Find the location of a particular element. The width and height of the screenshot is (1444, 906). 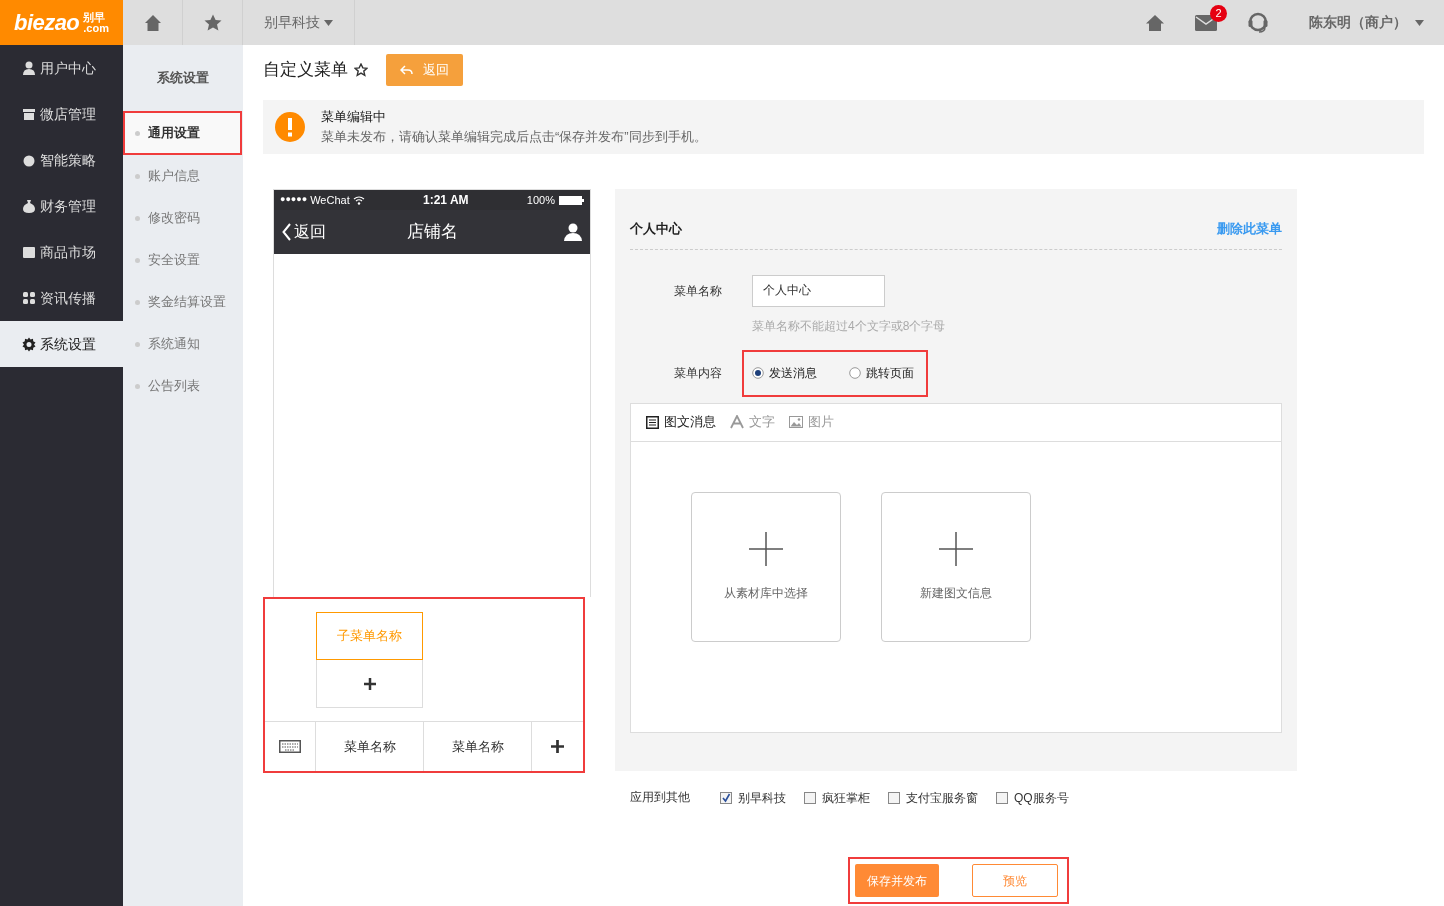

phone-back-link: 返回 is located at coordinates (310, 232).